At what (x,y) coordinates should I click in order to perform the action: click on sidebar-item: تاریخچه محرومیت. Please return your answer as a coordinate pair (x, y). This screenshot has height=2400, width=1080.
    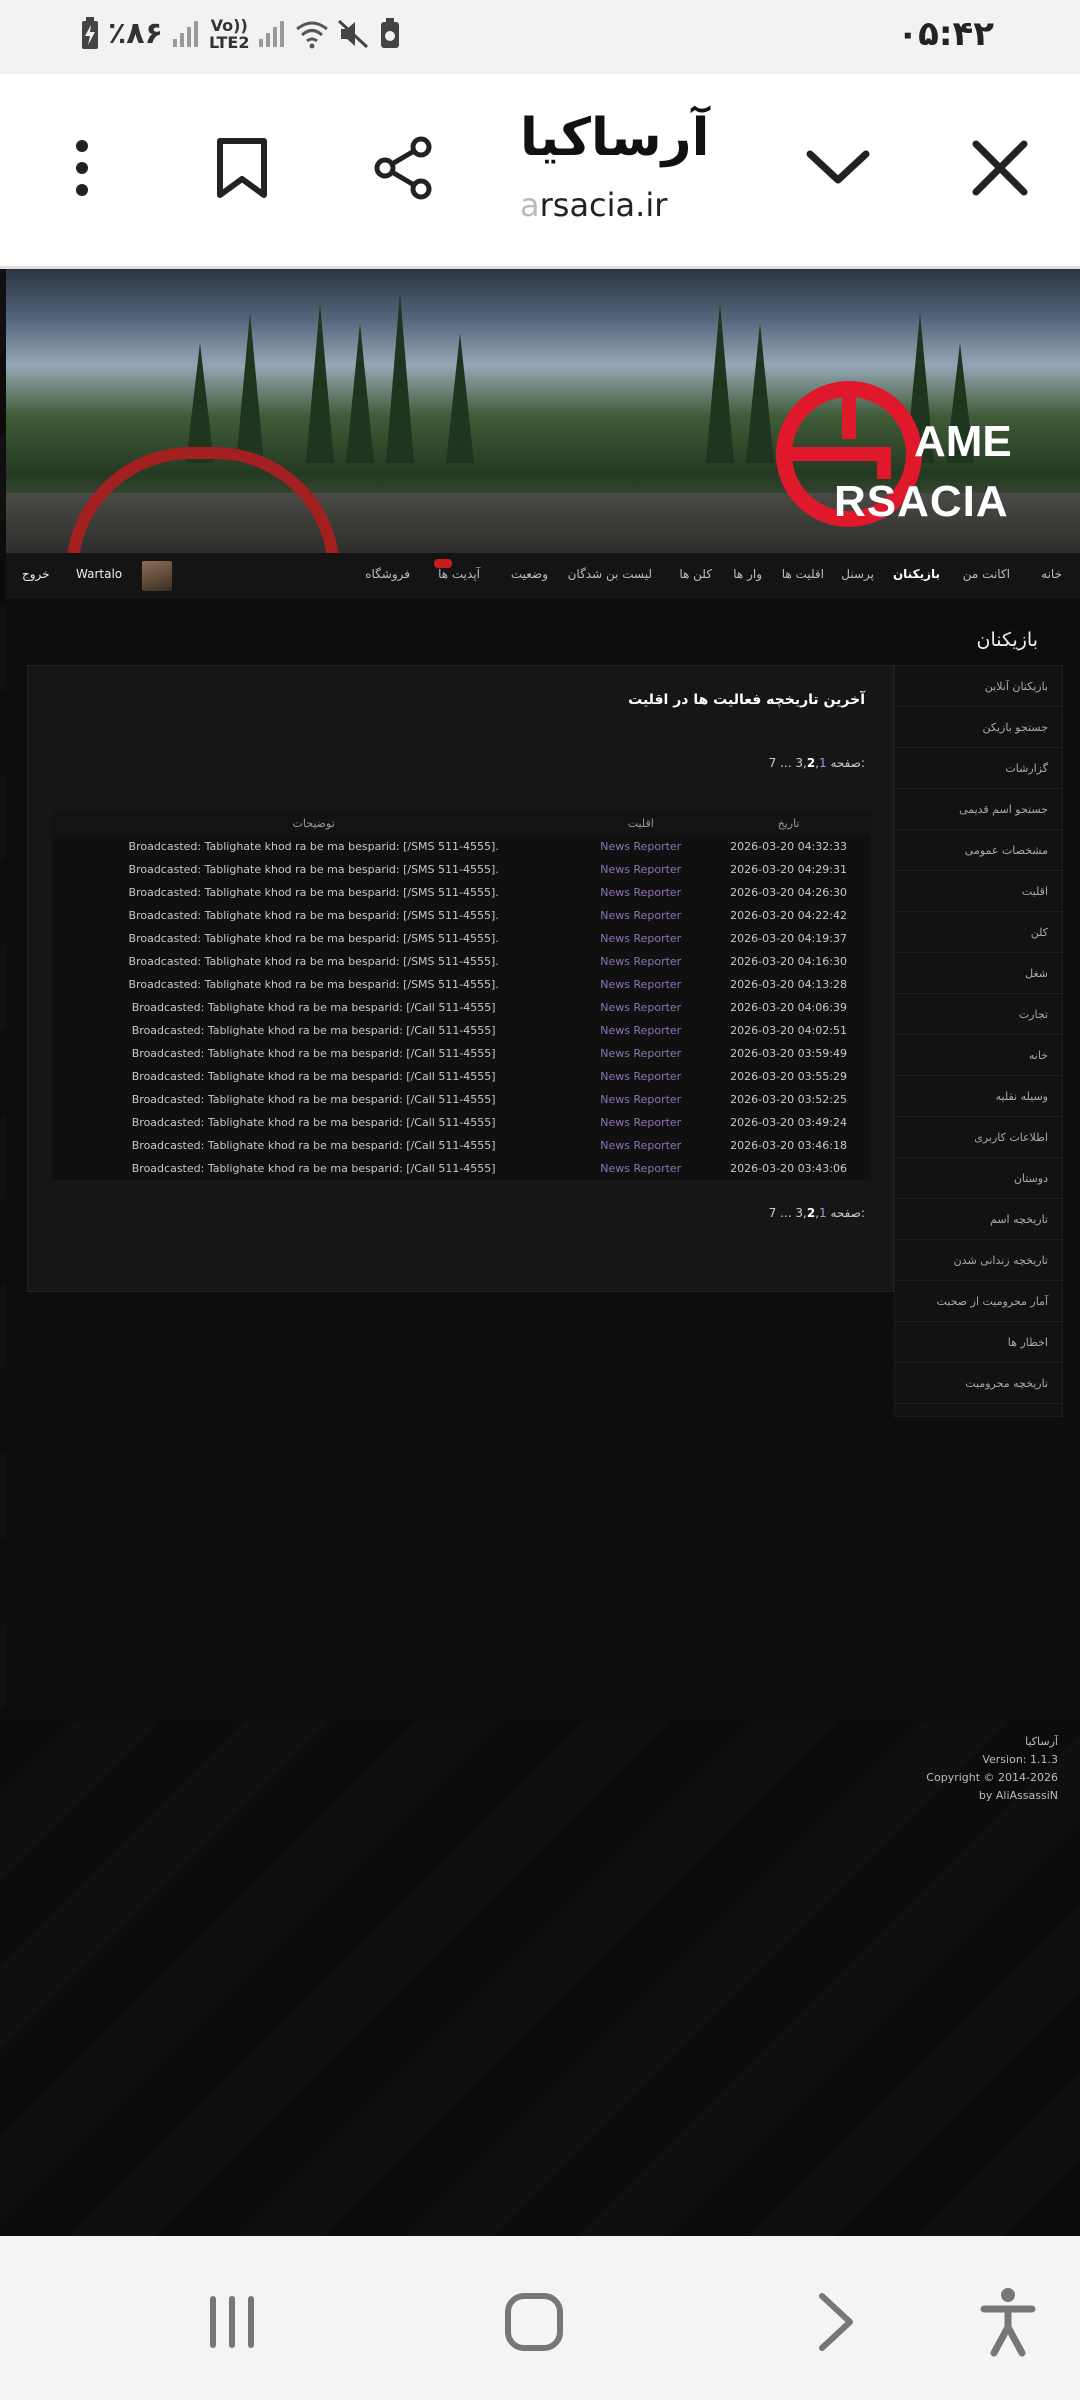
    Looking at the image, I should click on (978, 1383).